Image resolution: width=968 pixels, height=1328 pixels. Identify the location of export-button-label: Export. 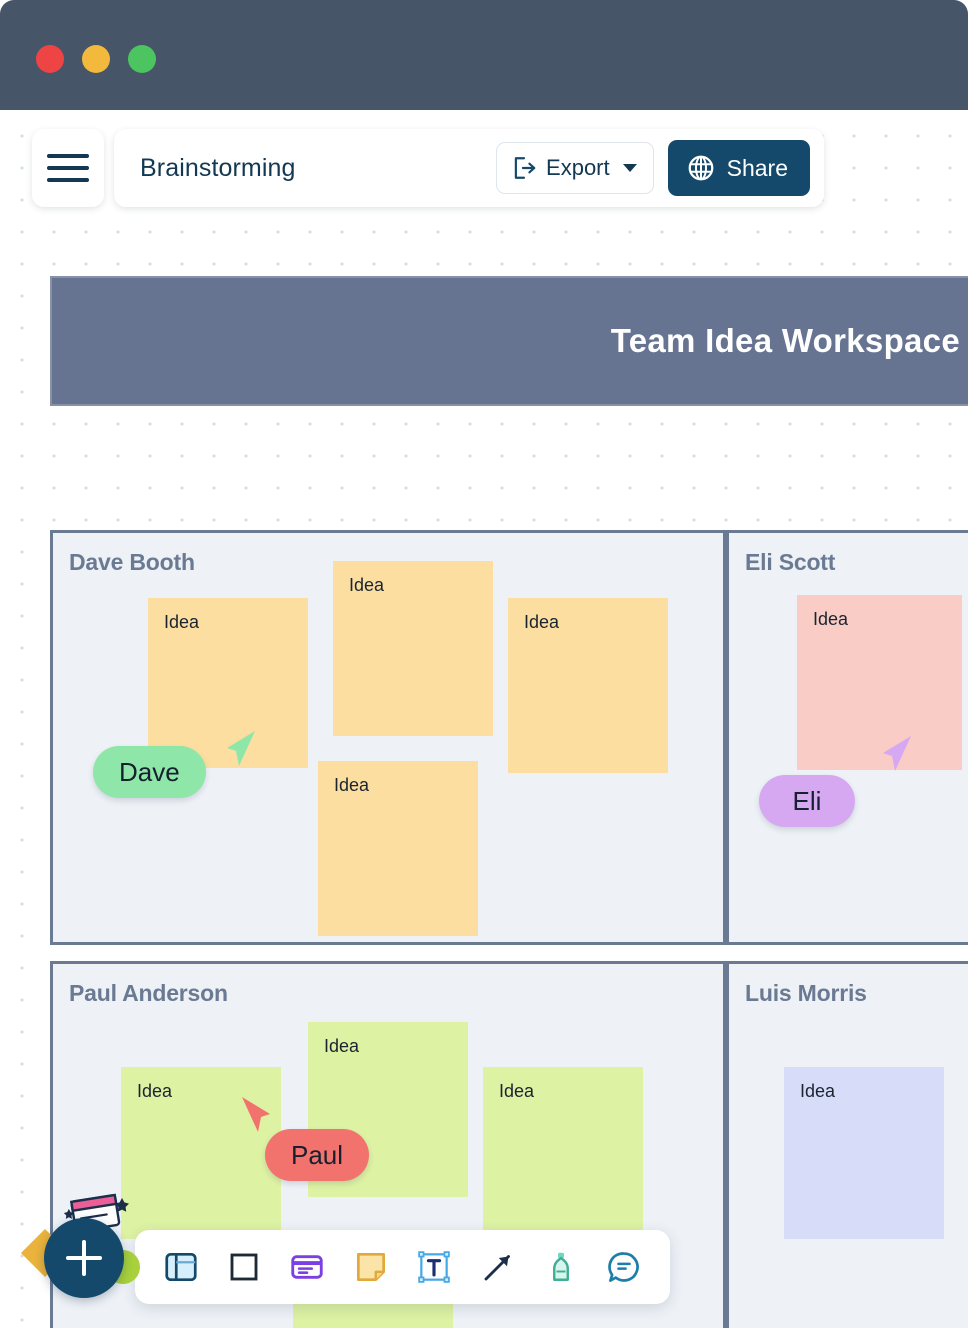
(578, 167).